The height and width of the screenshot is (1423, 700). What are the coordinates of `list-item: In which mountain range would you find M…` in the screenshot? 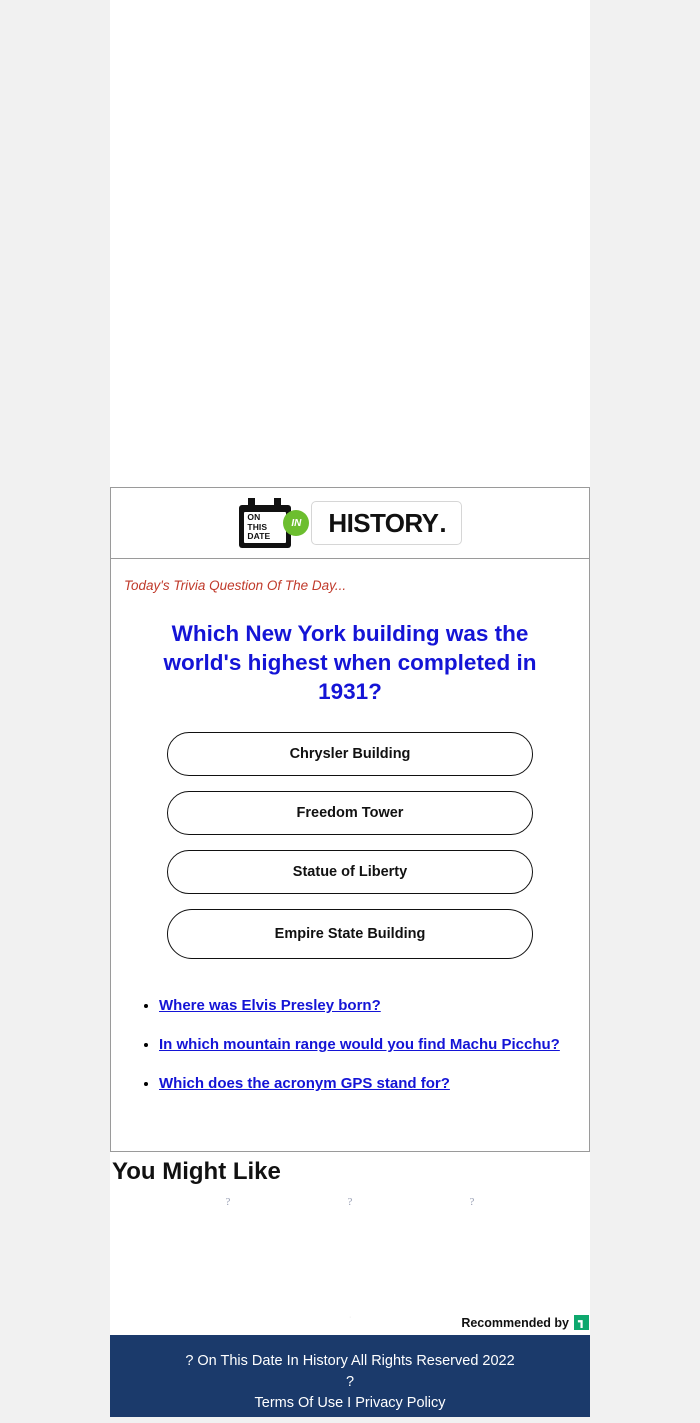 It's located at (374, 1044).